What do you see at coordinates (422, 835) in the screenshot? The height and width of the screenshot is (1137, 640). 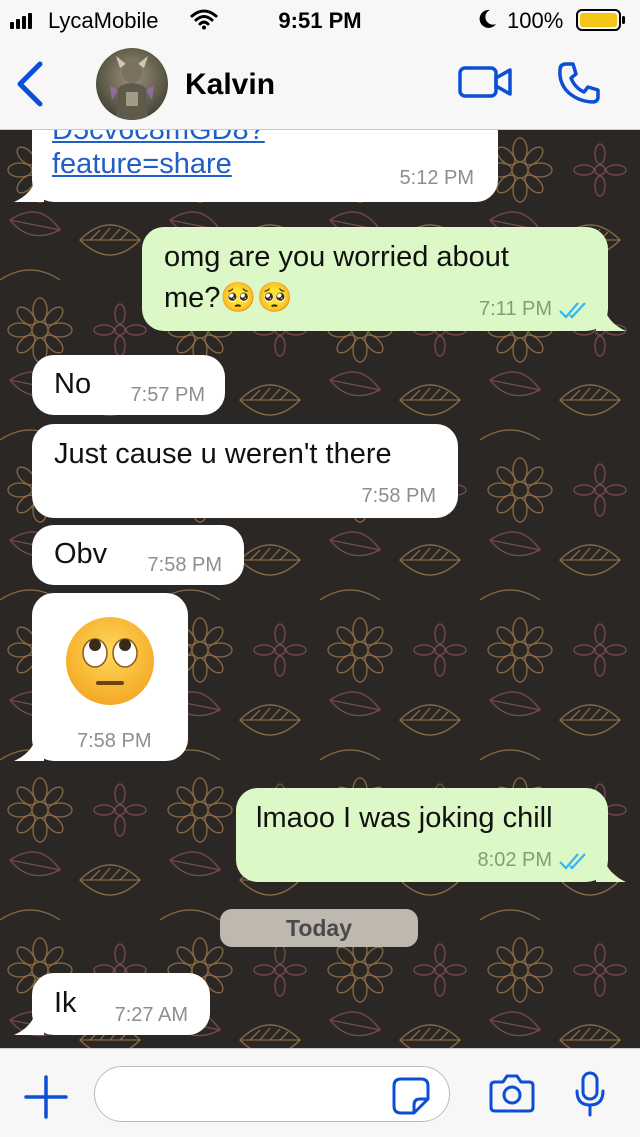 I see `message-bubble-outgoing: lmaoo I was joking chill 8:02 PM` at bounding box center [422, 835].